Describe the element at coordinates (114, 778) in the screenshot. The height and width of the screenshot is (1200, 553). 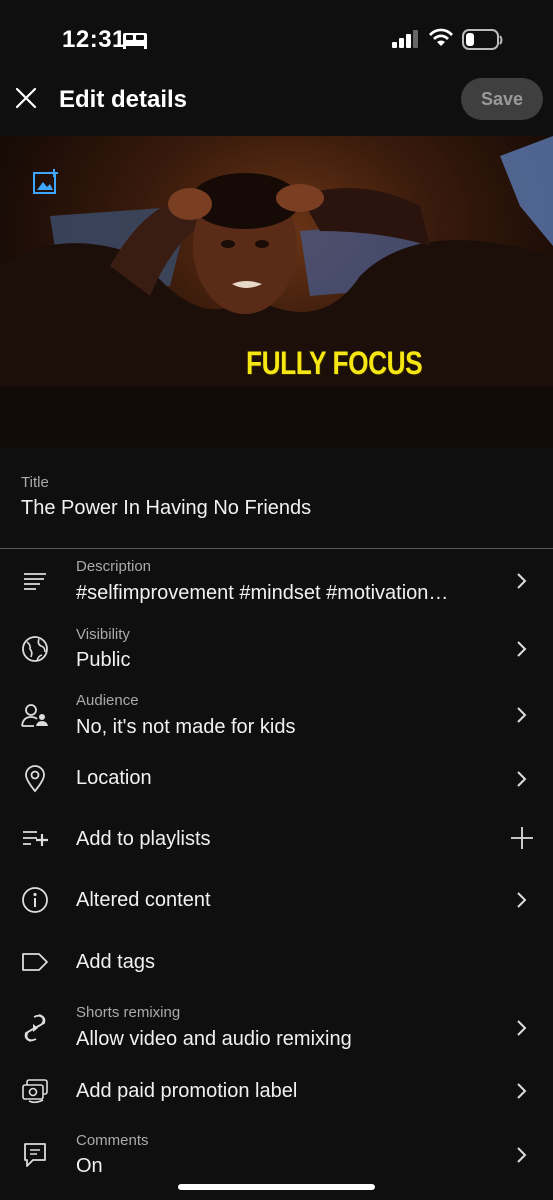
I see `location-value: Location` at that location.